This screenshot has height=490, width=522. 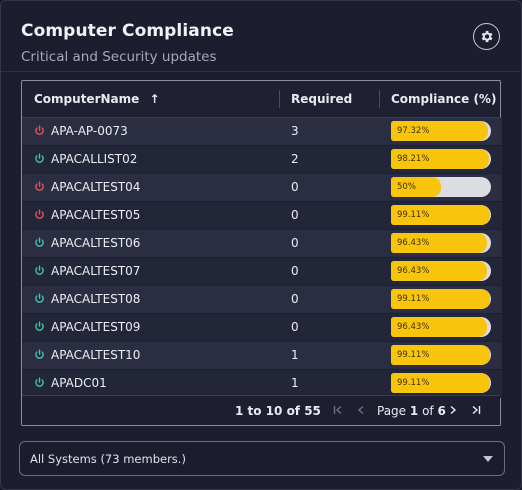 I want to click on table-row: APACALTEST08 0 99.11%, so click(x=262, y=299).